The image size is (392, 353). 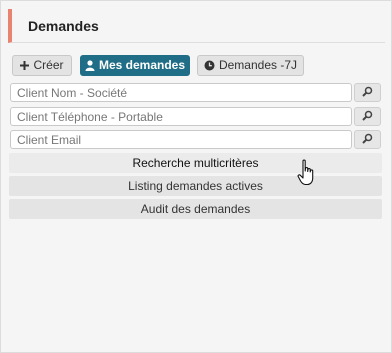 I want to click on client-phone-input, so click(x=181, y=116).